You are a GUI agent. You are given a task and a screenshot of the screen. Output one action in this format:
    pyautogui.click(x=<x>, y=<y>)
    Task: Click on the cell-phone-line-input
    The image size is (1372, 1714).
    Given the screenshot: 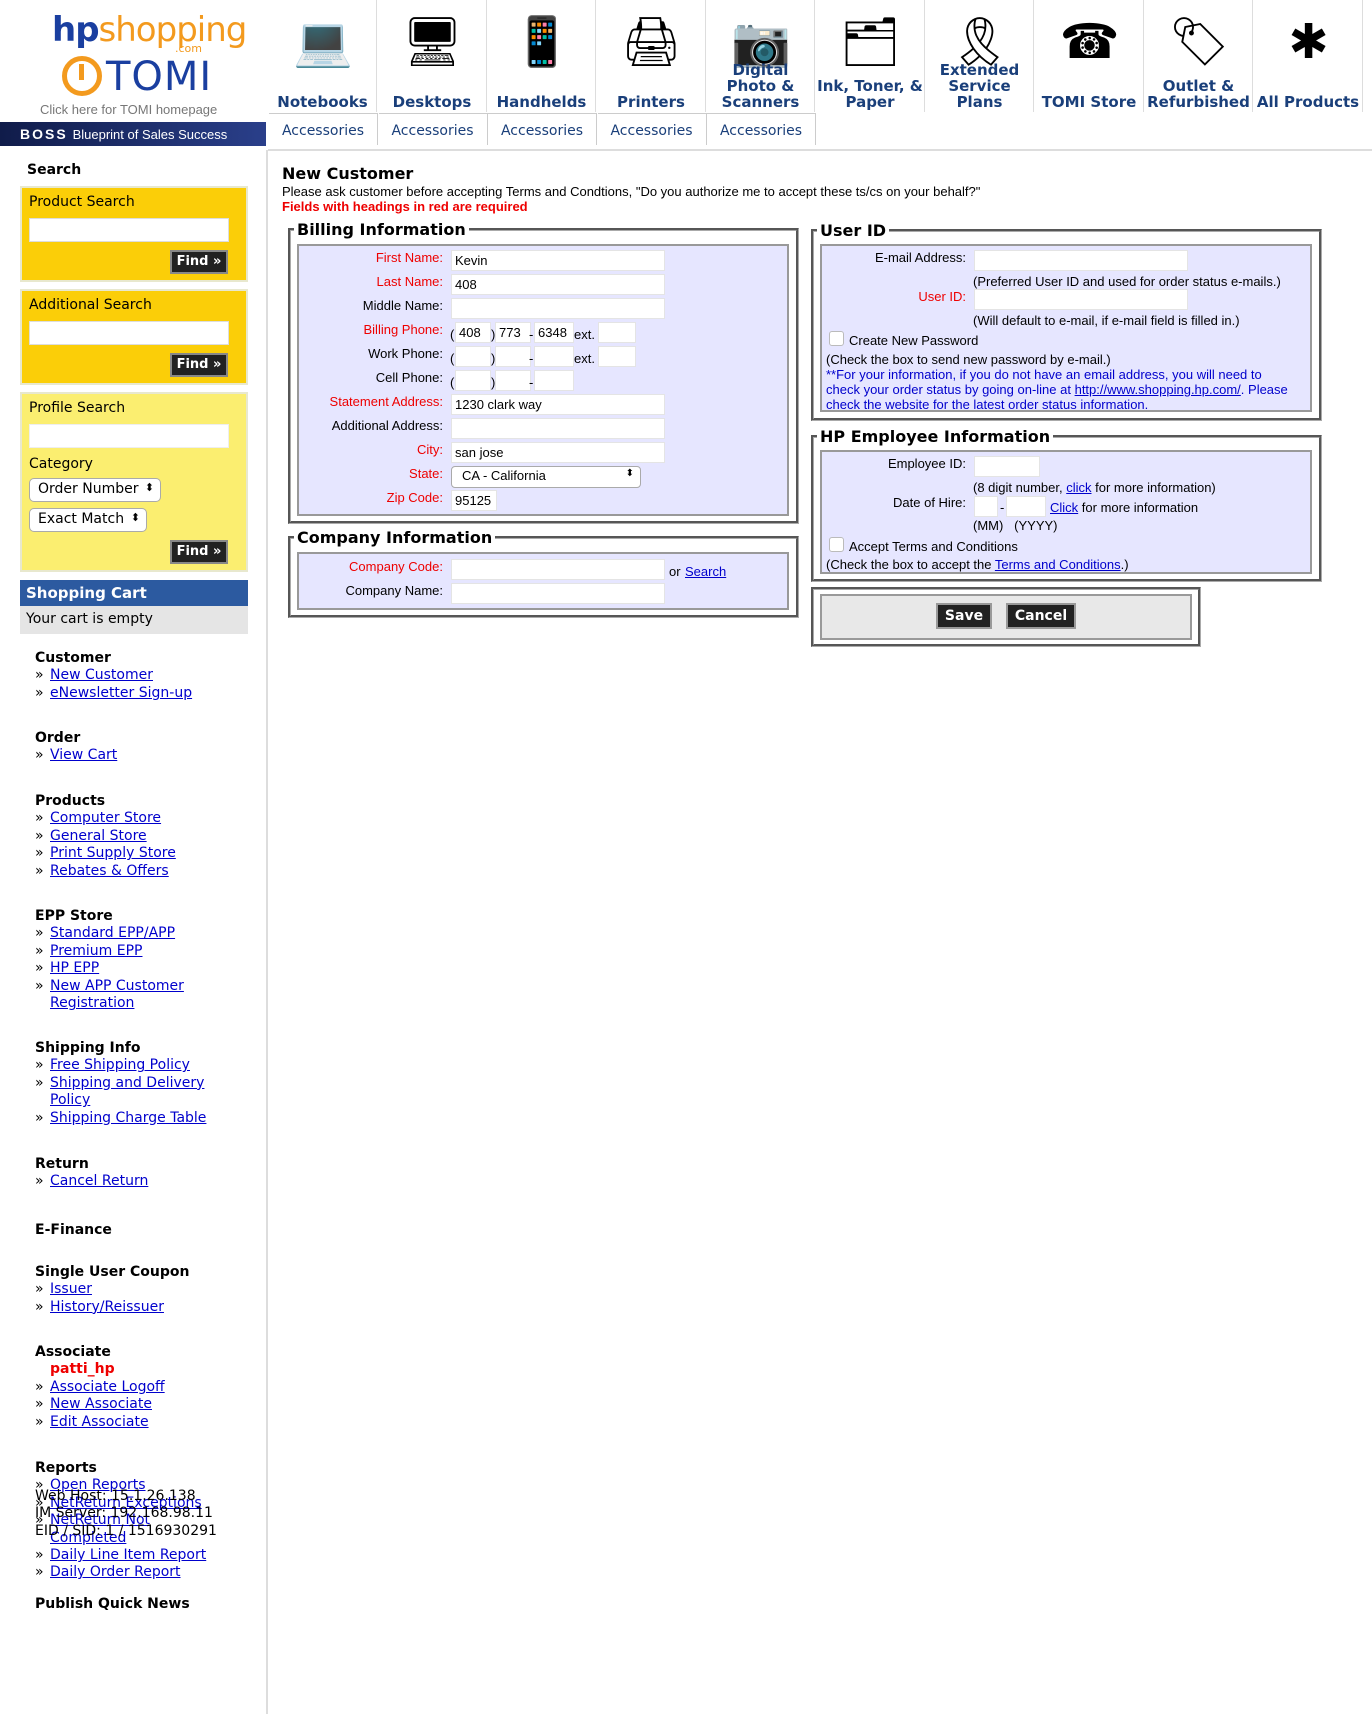 What is the action you would take?
    pyautogui.click(x=554, y=380)
    